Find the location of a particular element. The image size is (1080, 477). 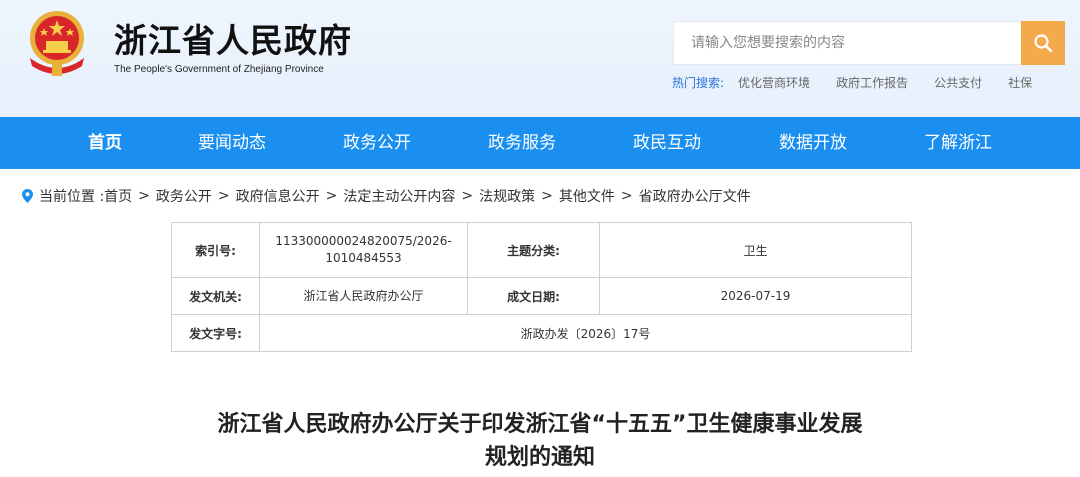

hot-search-item: 优化营商环境 is located at coordinates (774, 82).